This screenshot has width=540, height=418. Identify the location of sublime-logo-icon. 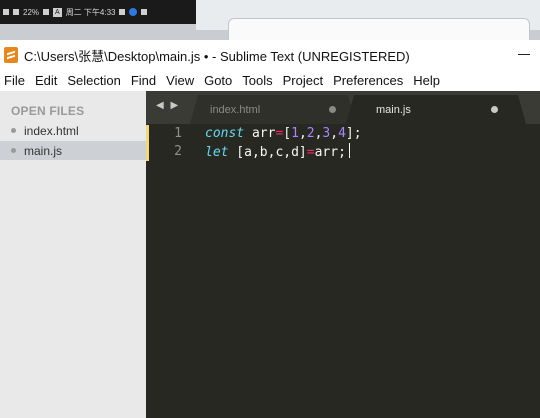
(11, 55).